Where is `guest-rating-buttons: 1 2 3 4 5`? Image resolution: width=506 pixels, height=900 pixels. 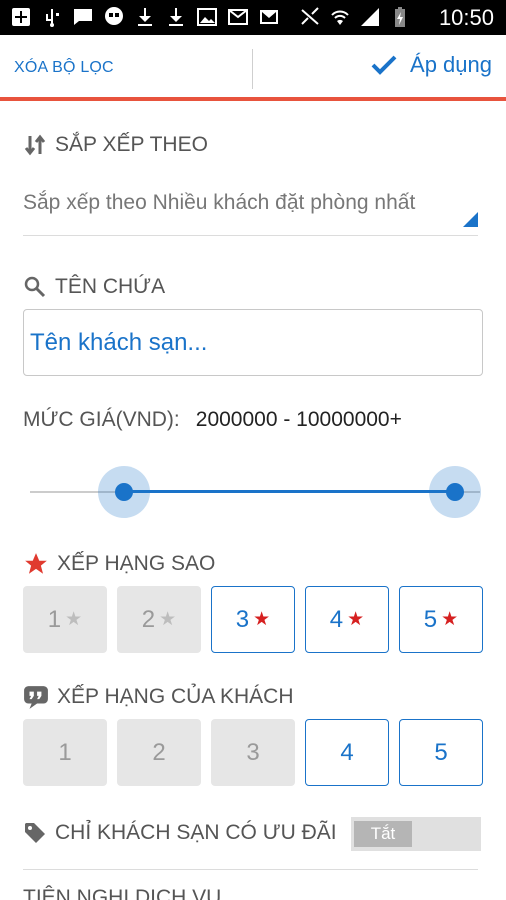
guest-rating-buttons: 1 2 3 4 5 is located at coordinates (253, 752).